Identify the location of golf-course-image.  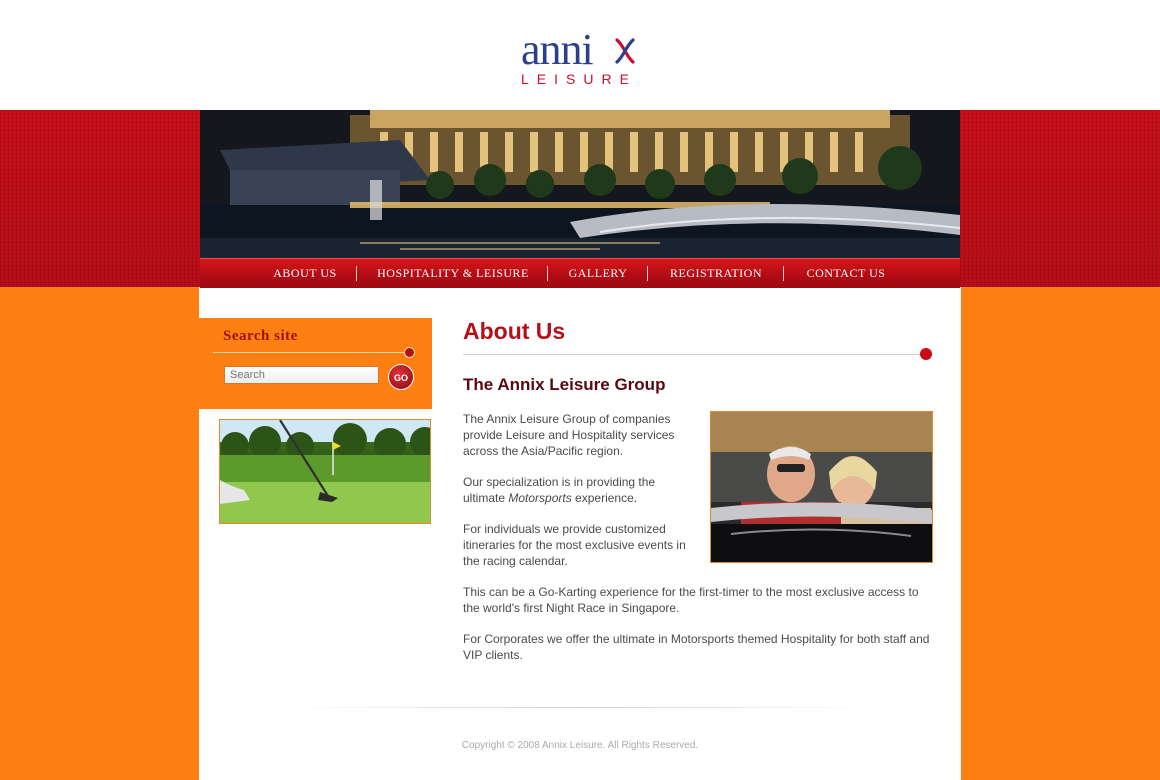
(325, 471).